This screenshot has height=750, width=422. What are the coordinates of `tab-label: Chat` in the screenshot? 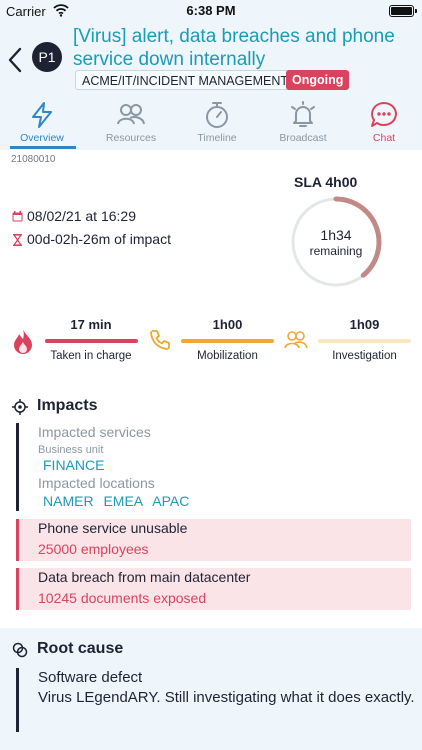 It's located at (384, 138).